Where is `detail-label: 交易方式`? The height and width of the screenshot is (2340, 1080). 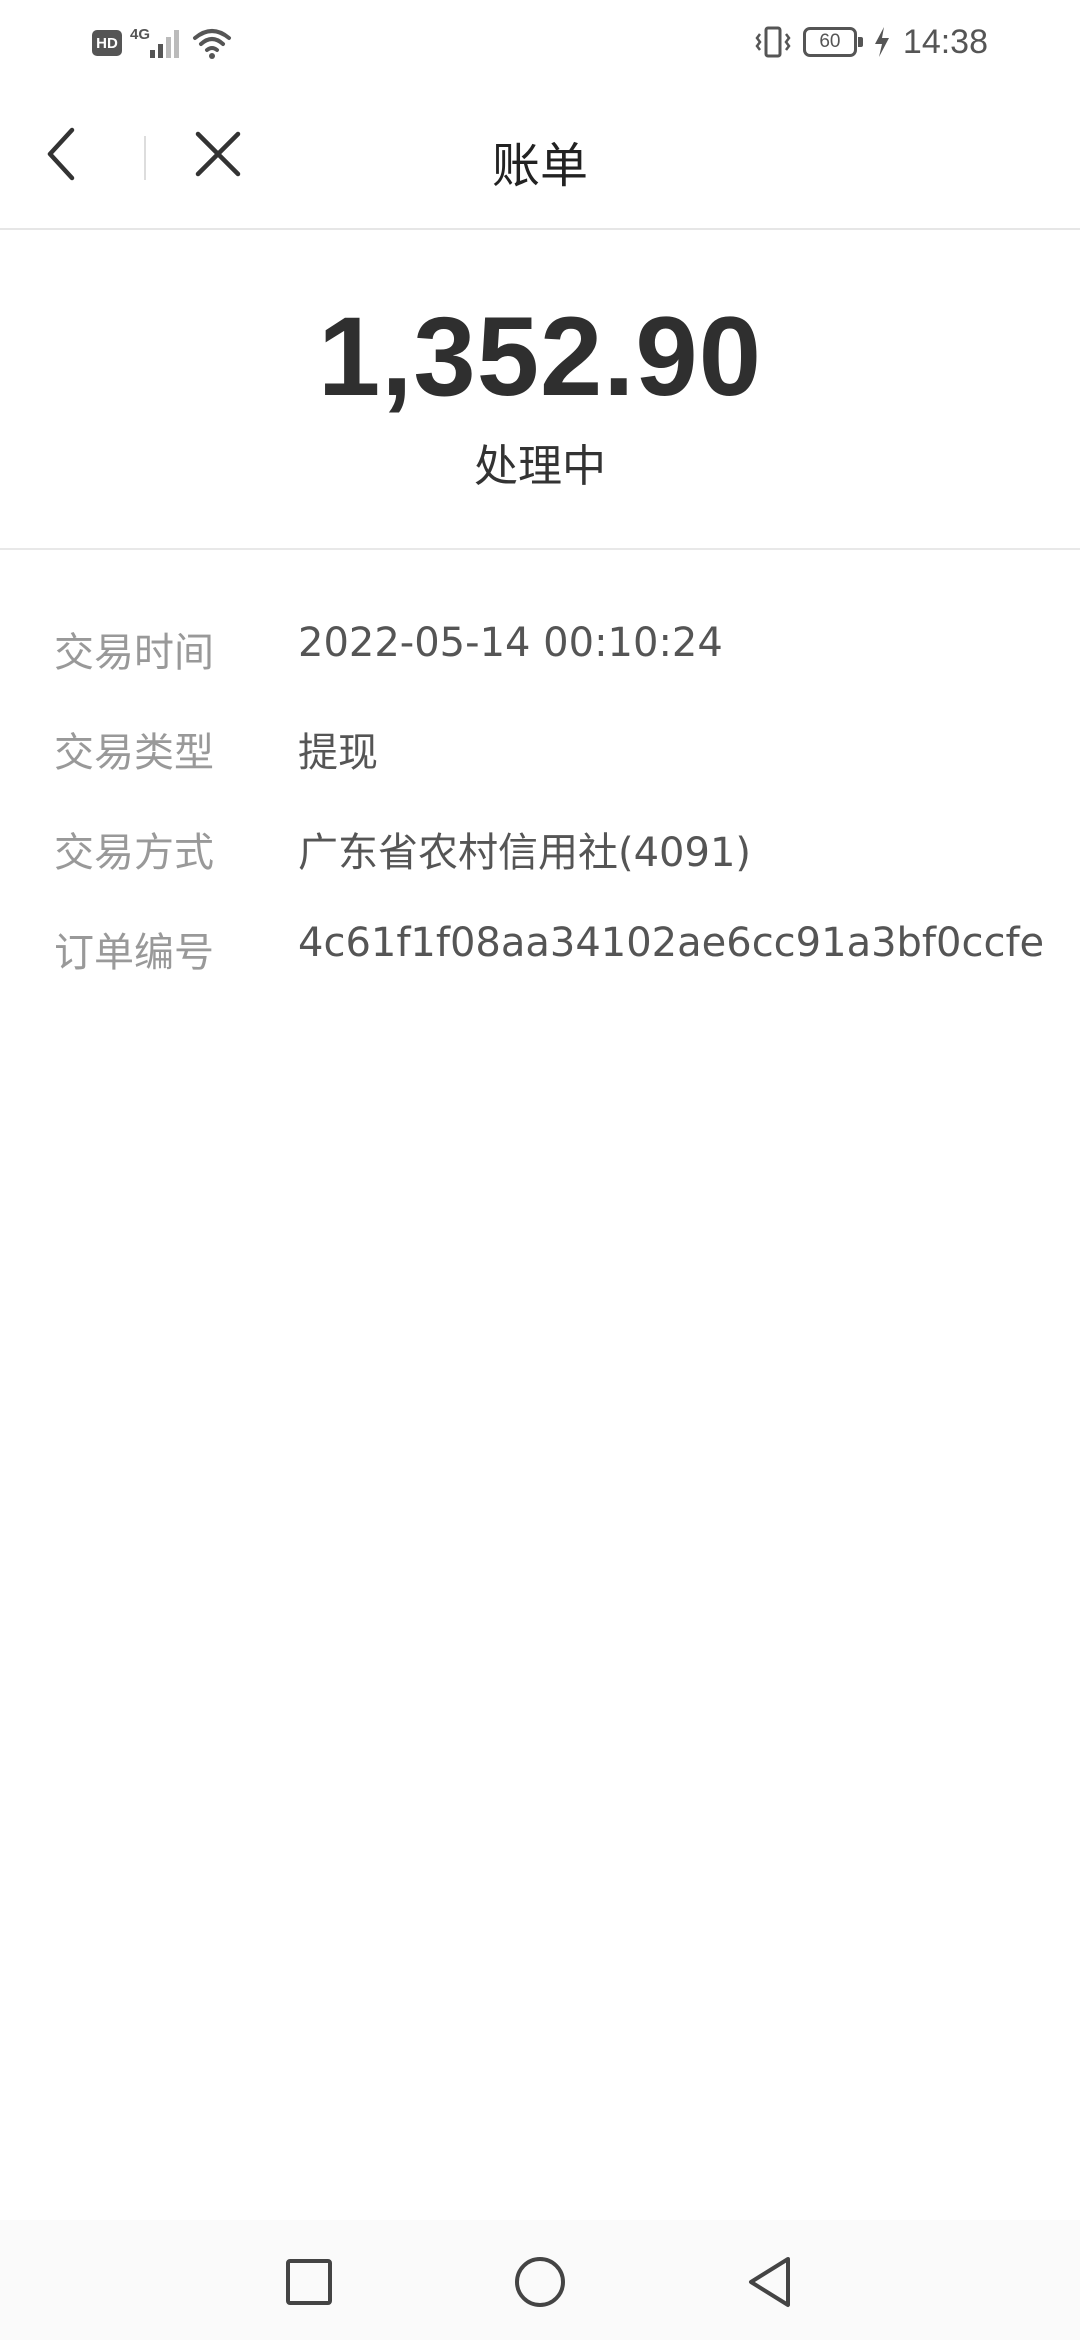 detail-label: 交易方式 is located at coordinates (134, 853).